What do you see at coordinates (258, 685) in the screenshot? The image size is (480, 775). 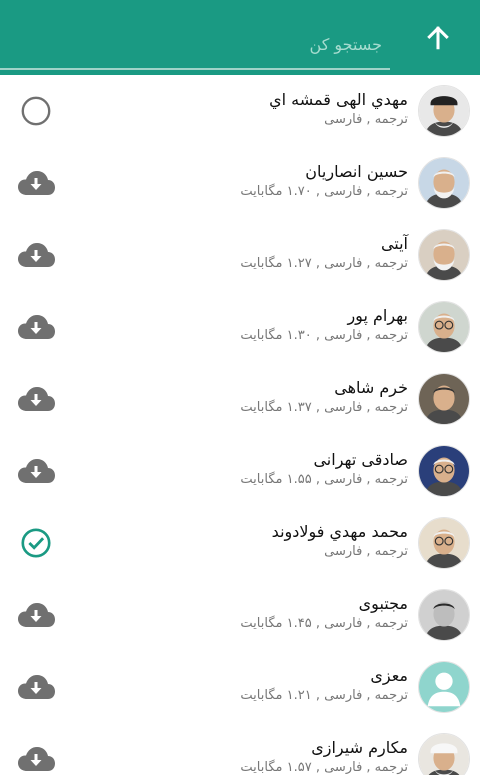 I see `list-item-text: معزی ترجمه , فارسی , ۱.۲۱ مگابایت` at bounding box center [258, 685].